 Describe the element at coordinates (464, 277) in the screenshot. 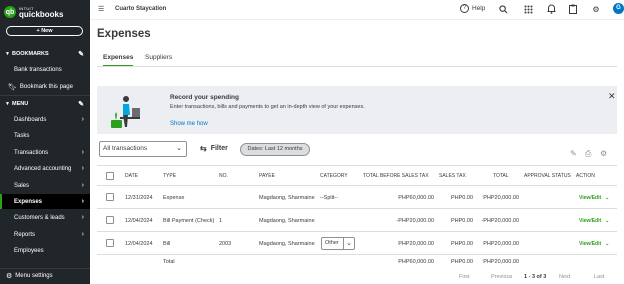

I see `pagination-first: First` at that location.